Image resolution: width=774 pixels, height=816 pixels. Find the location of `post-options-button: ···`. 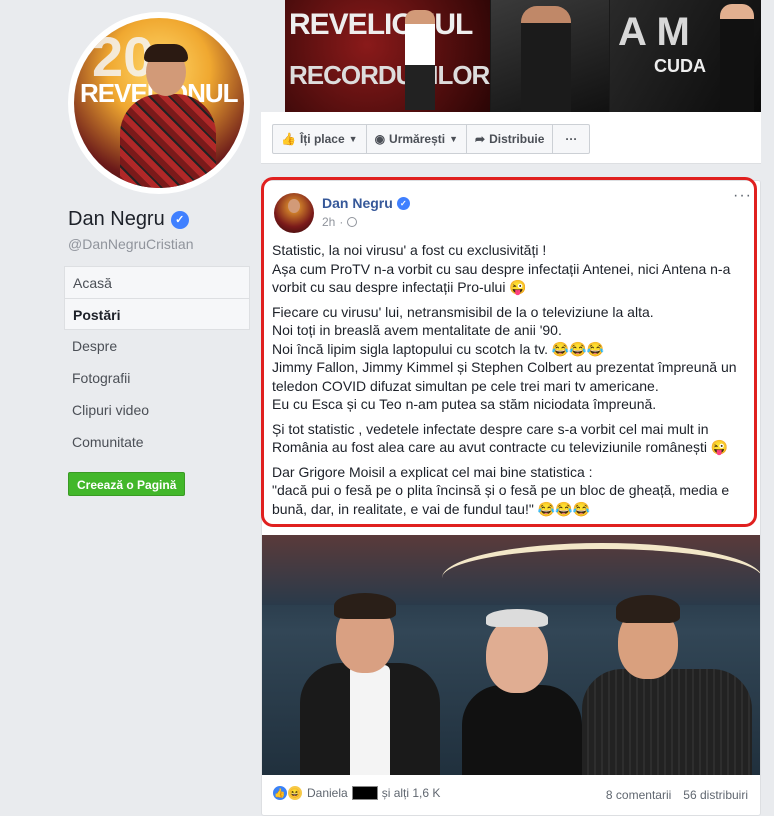

post-options-button: ··· is located at coordinates (742, 196).